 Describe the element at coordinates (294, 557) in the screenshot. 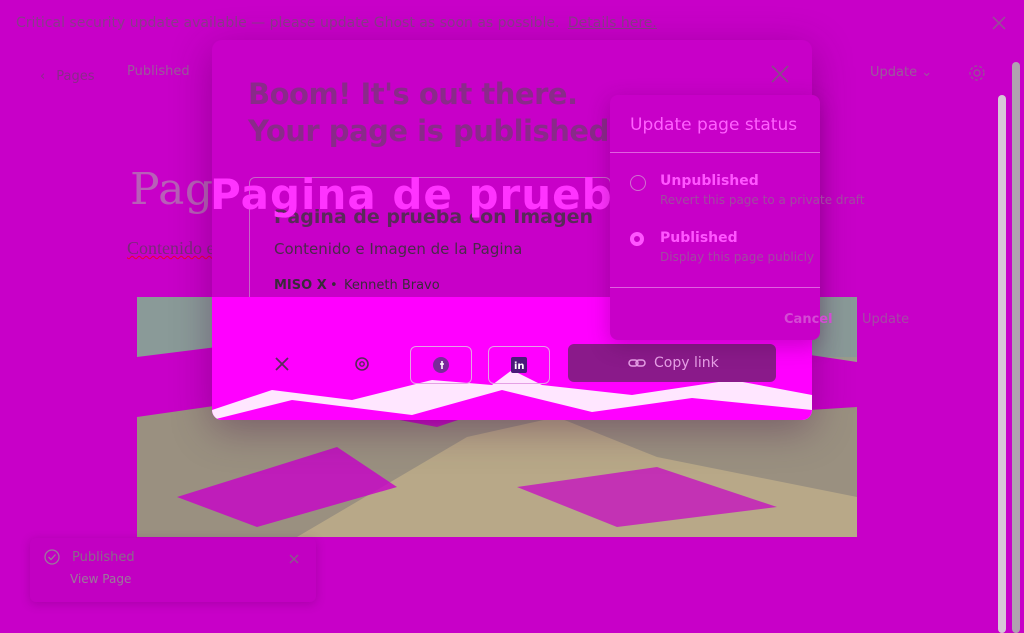

I see `toast-close-icon` at that location.